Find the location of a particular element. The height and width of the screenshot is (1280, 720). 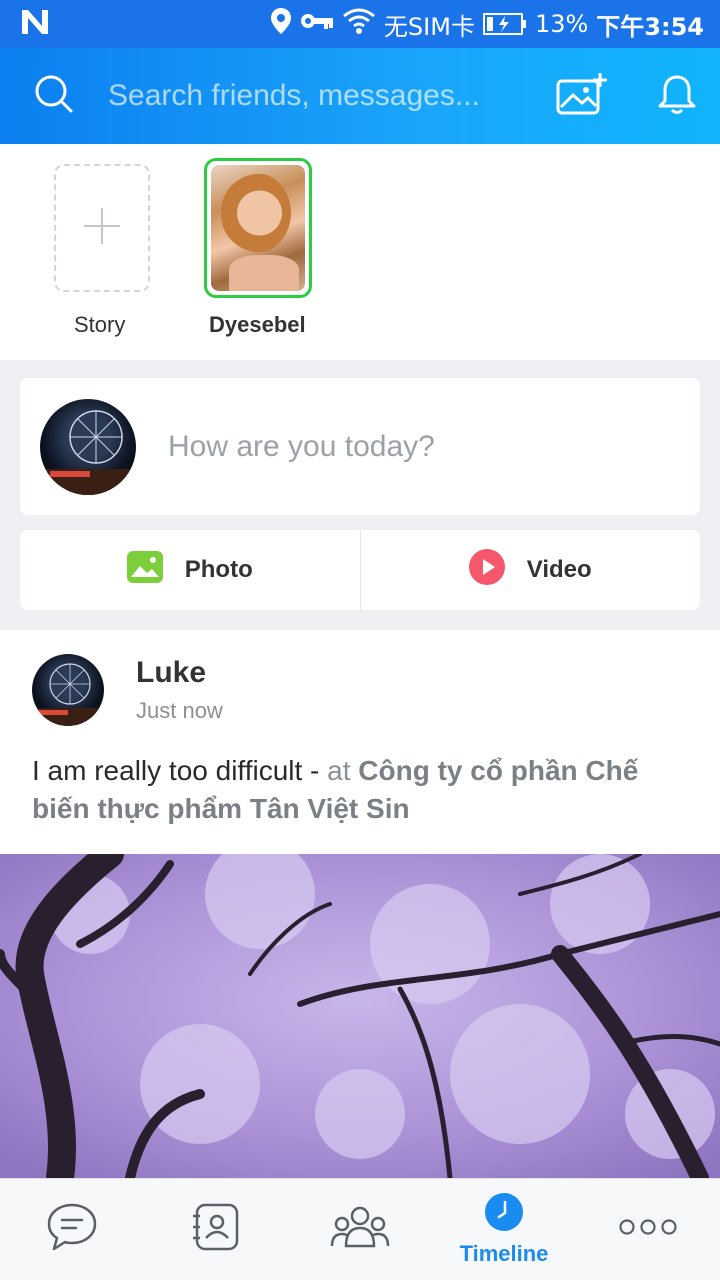

wifi-icon is located at coordinates (359, 24).